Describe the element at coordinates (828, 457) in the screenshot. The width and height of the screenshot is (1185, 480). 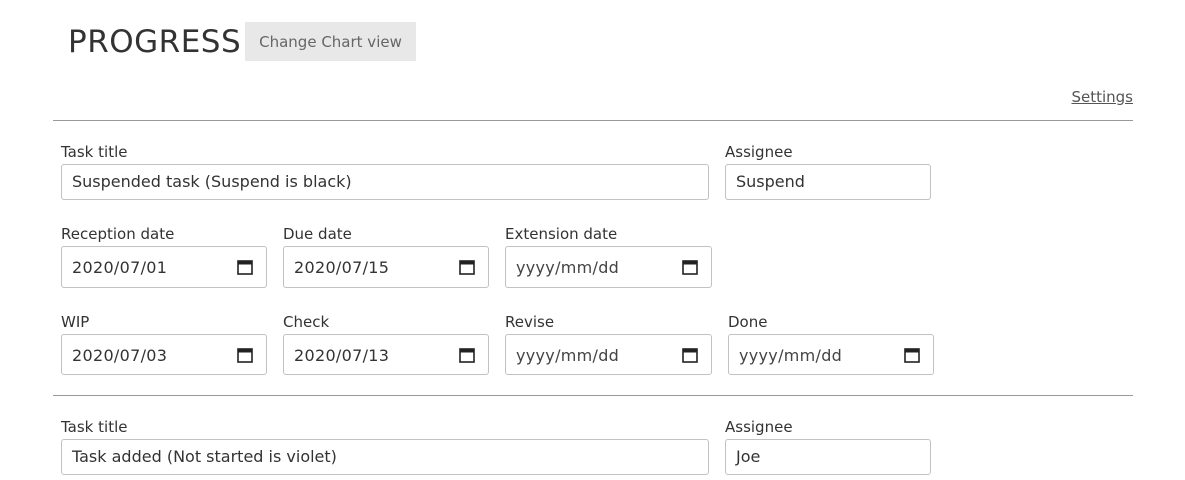
I see `assignee-input: Joe` at that location.